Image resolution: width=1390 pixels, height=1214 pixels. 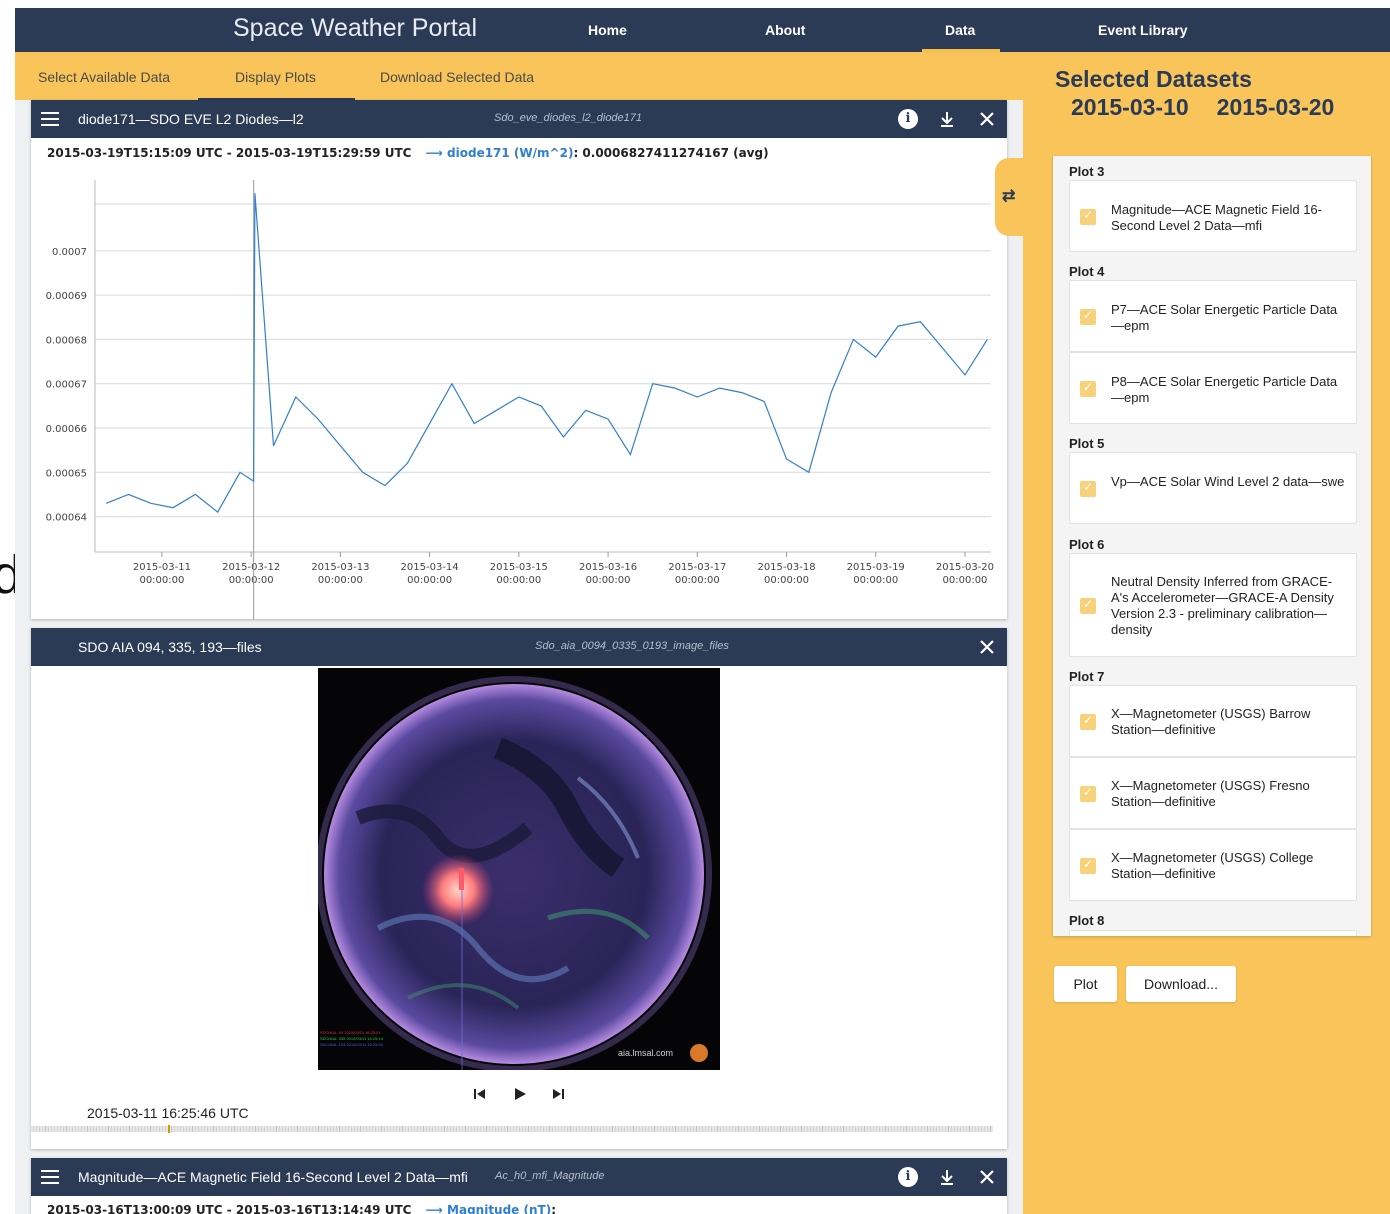 What do you see at coordinates (169, 1129) in the screenshot?
I see `current-frame-marker` at bounding box center [169, 1129].